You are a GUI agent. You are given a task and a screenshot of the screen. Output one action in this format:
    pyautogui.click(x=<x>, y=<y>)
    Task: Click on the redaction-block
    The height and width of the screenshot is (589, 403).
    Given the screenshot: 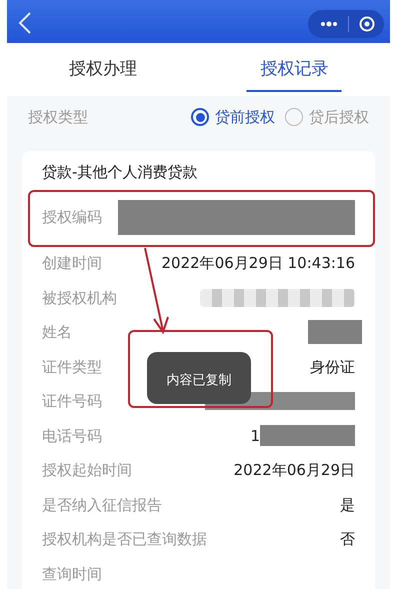 What is the action you would take?
    pyautogui.click(x=335, y=332)
    